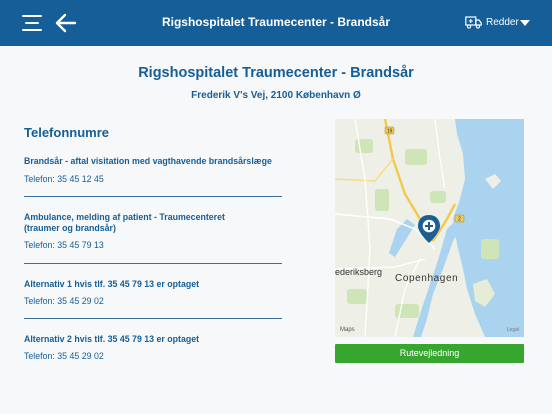  Describe the element at coordinates (502, 22) in the screenshot. I see `role-selector-label: Redder` at that location.